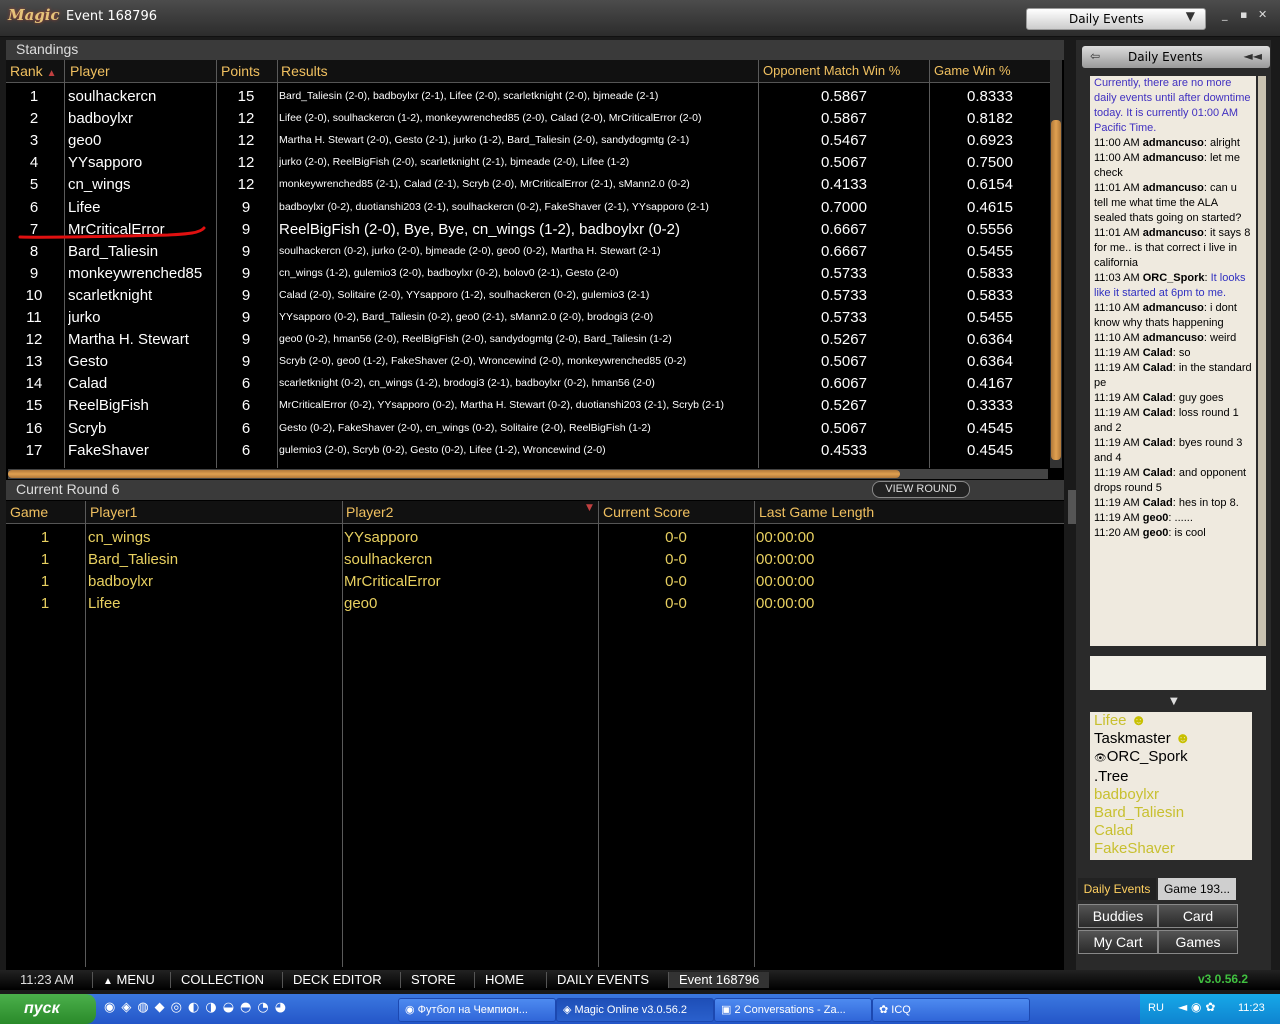 The height and width of the screenshot is (1024, 1280). Describe the element at coordinates (90, 71) in the screenshot. I see `col-player: Player` at that location.